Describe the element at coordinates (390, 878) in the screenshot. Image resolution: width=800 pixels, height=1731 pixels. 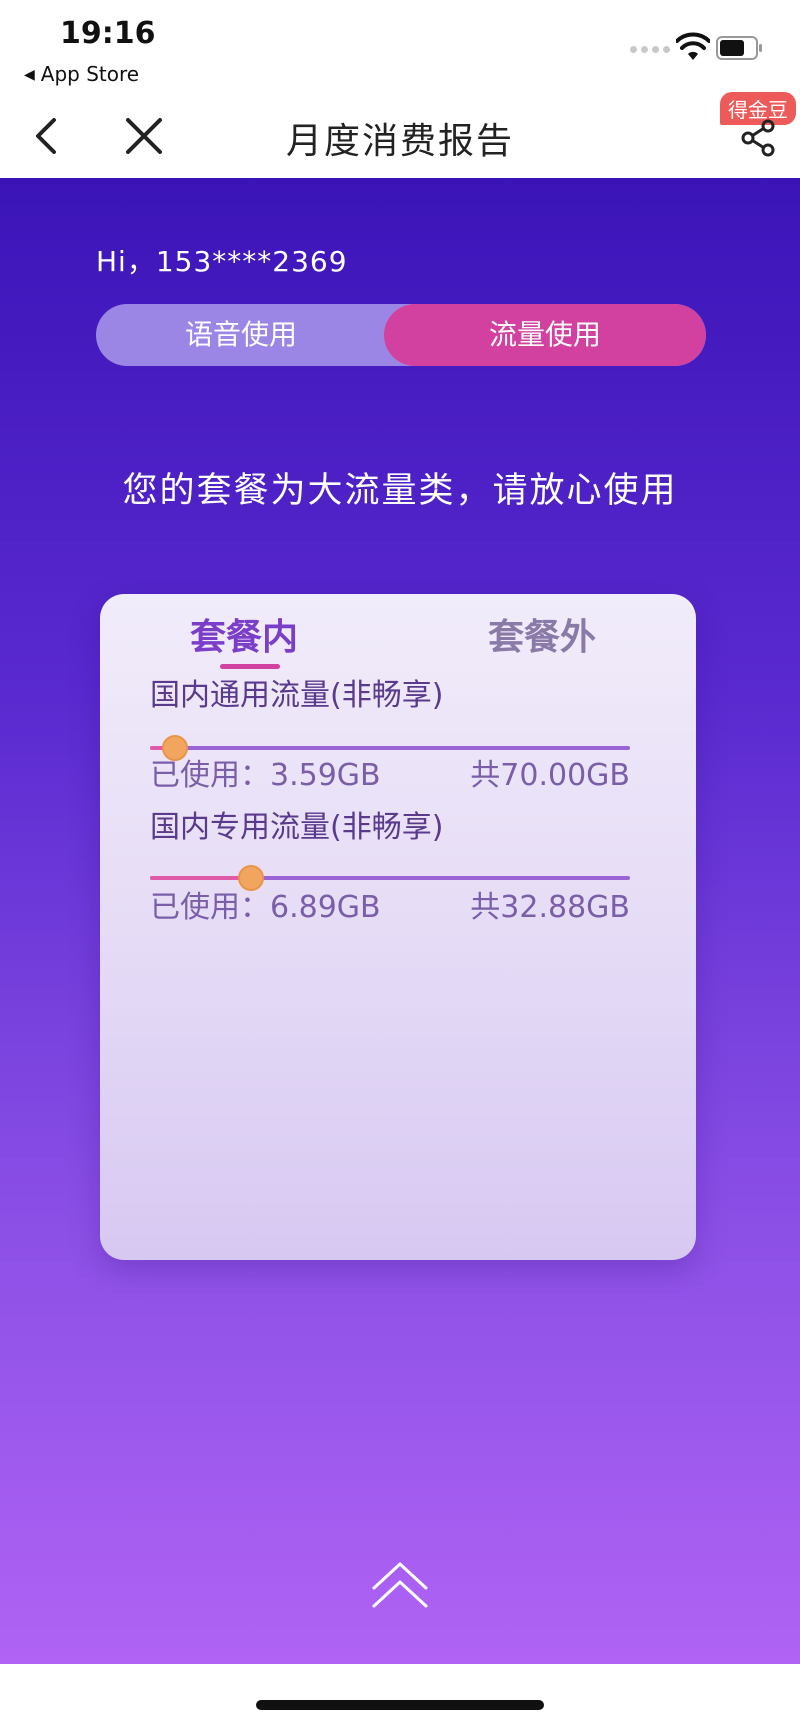
I see `usage-progress-dedicated` at that location.